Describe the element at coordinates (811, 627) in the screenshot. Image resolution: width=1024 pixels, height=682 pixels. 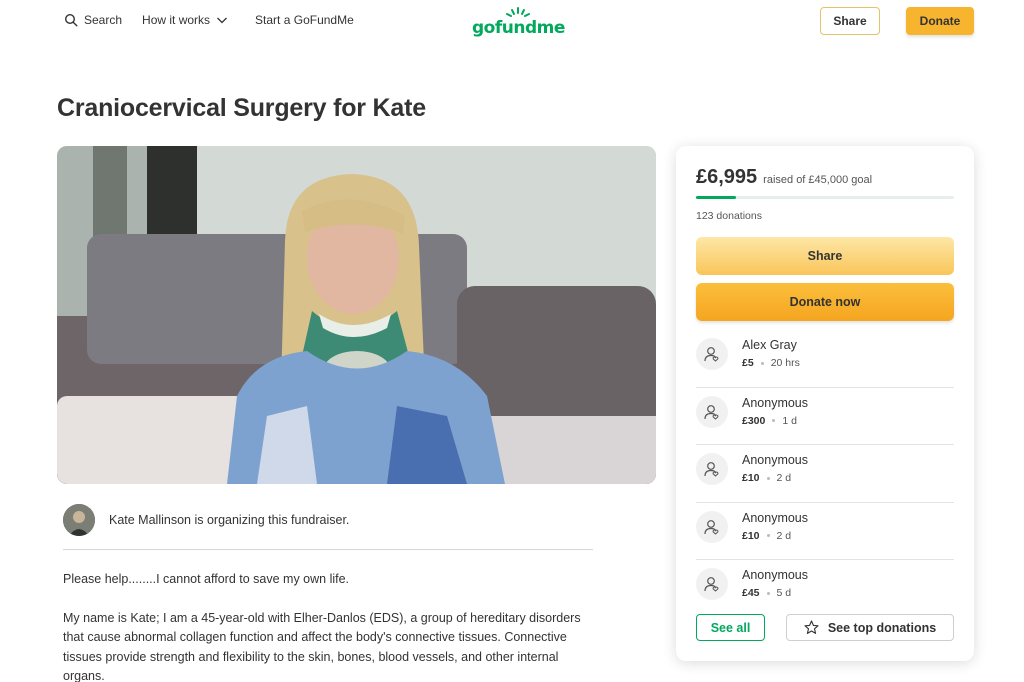
I see `star-icon` at that location.